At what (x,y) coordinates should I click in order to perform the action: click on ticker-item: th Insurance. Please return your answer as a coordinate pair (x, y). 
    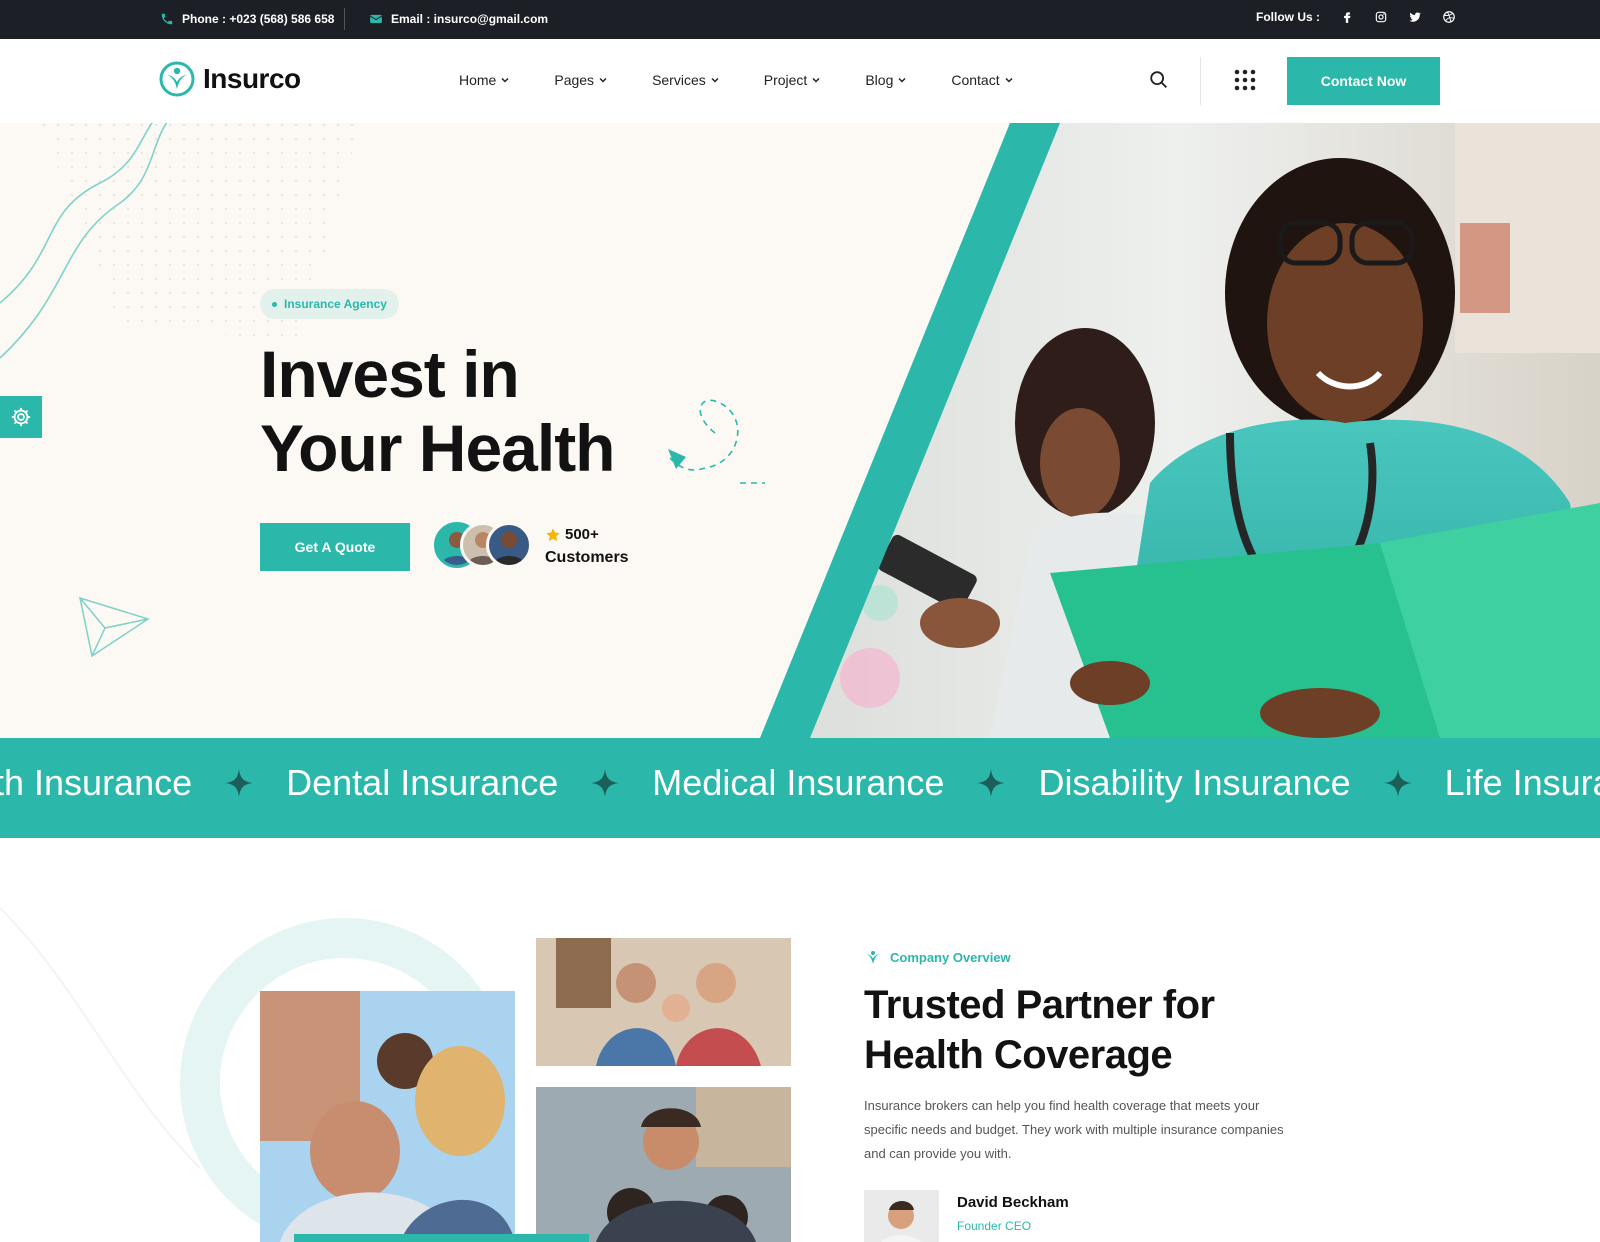
    Looking at the image, I should click on (96, 782).